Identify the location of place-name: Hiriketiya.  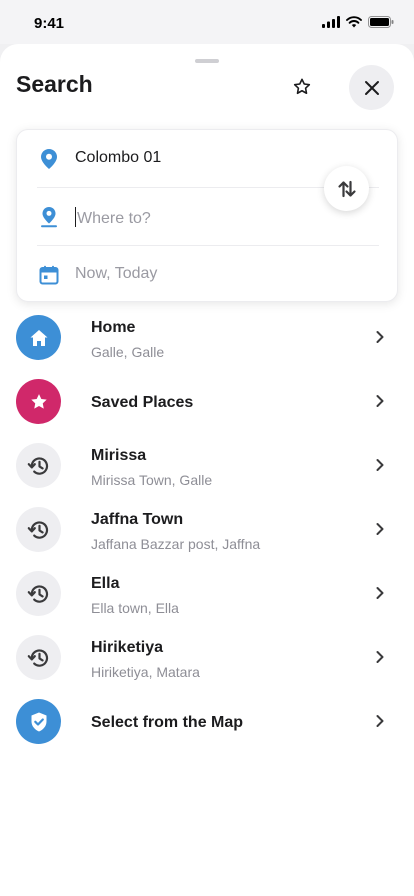
(127, 647).